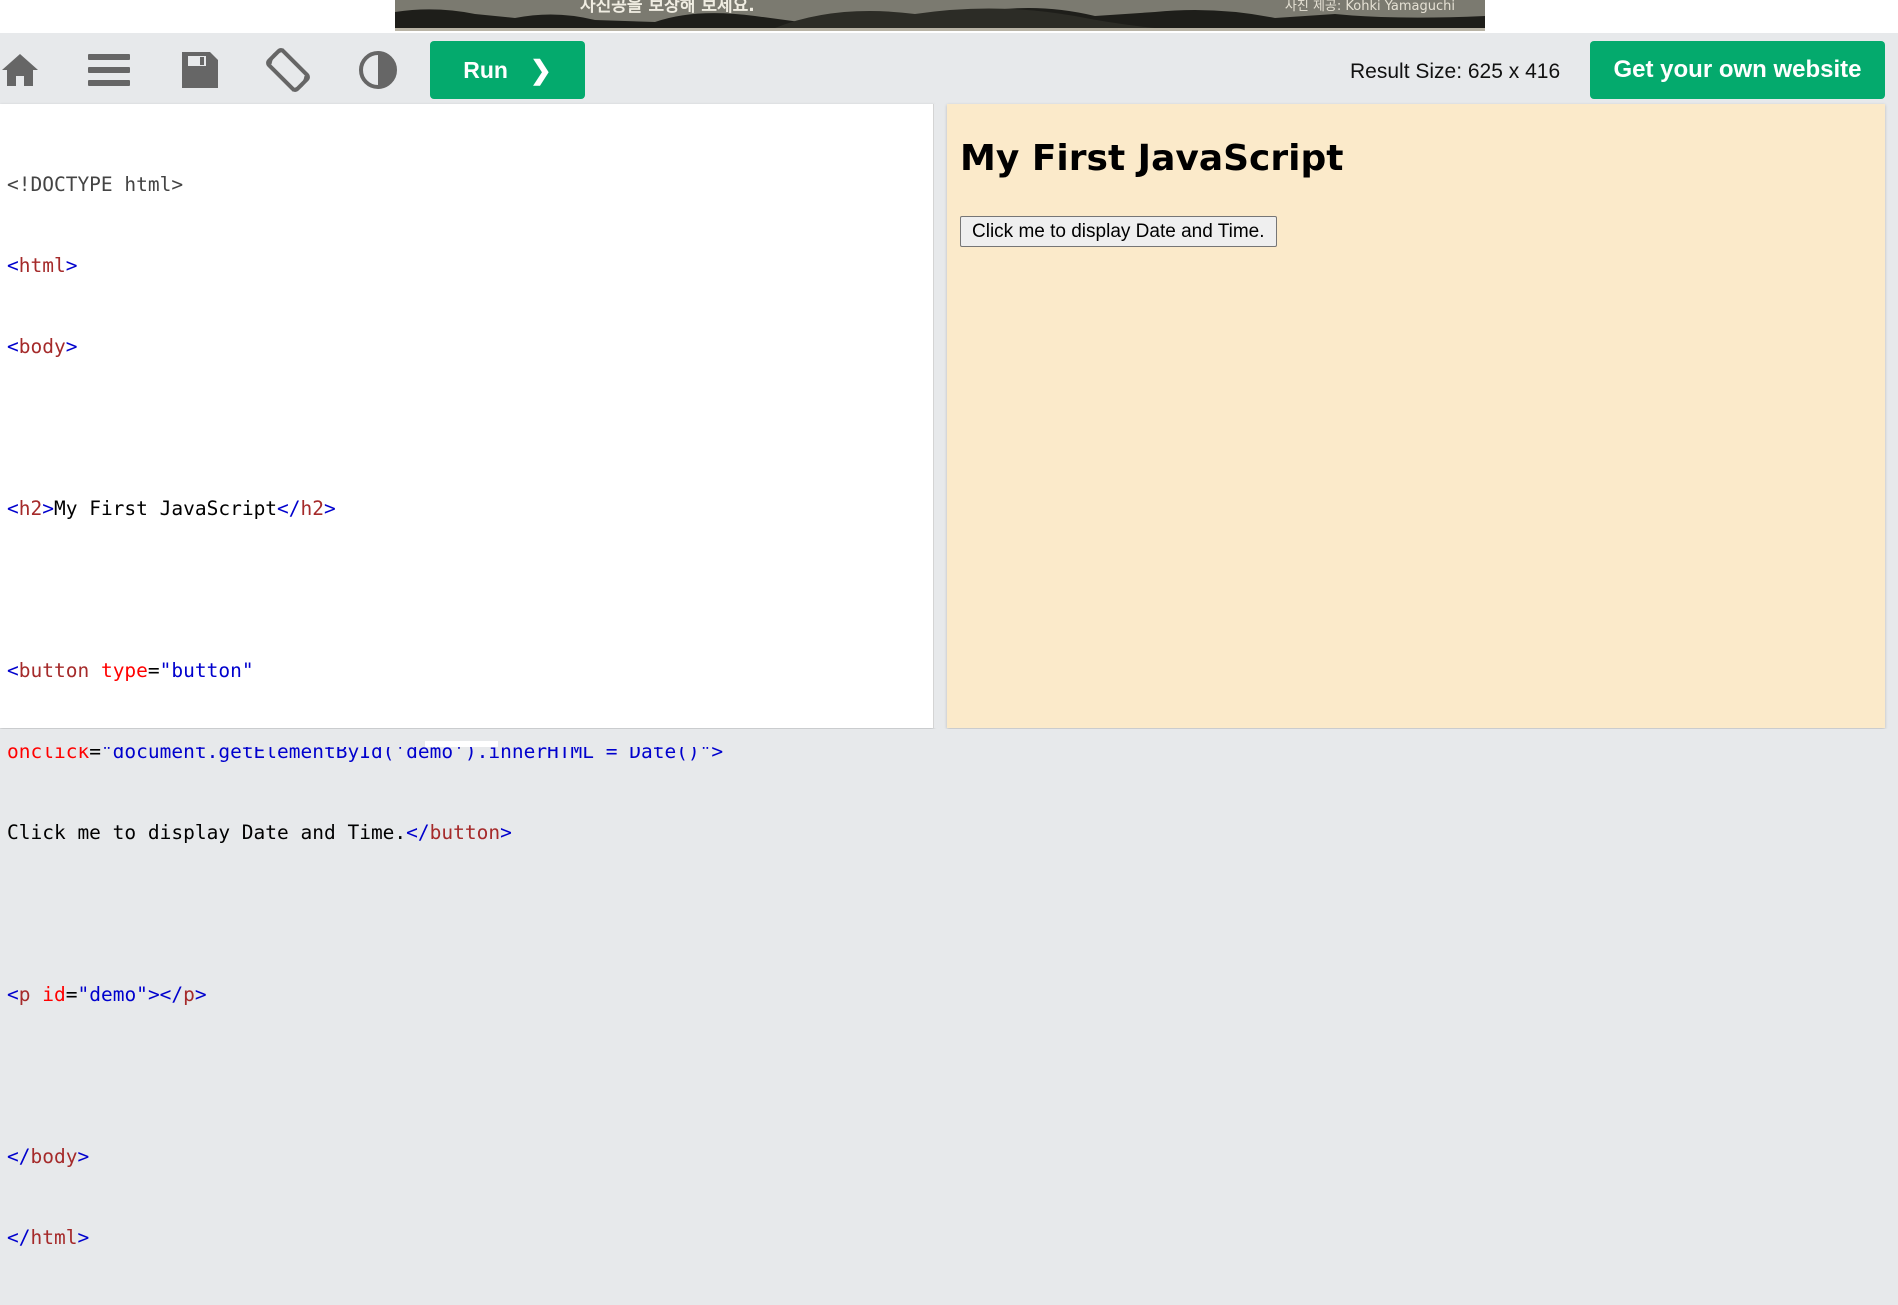 The image size is (1898, 1305). What do you see at coordinates (667, 8) in the screenshot?
I see `banner-text: 사진공을 보장해 보세요.` at bounding box center [667, 8].